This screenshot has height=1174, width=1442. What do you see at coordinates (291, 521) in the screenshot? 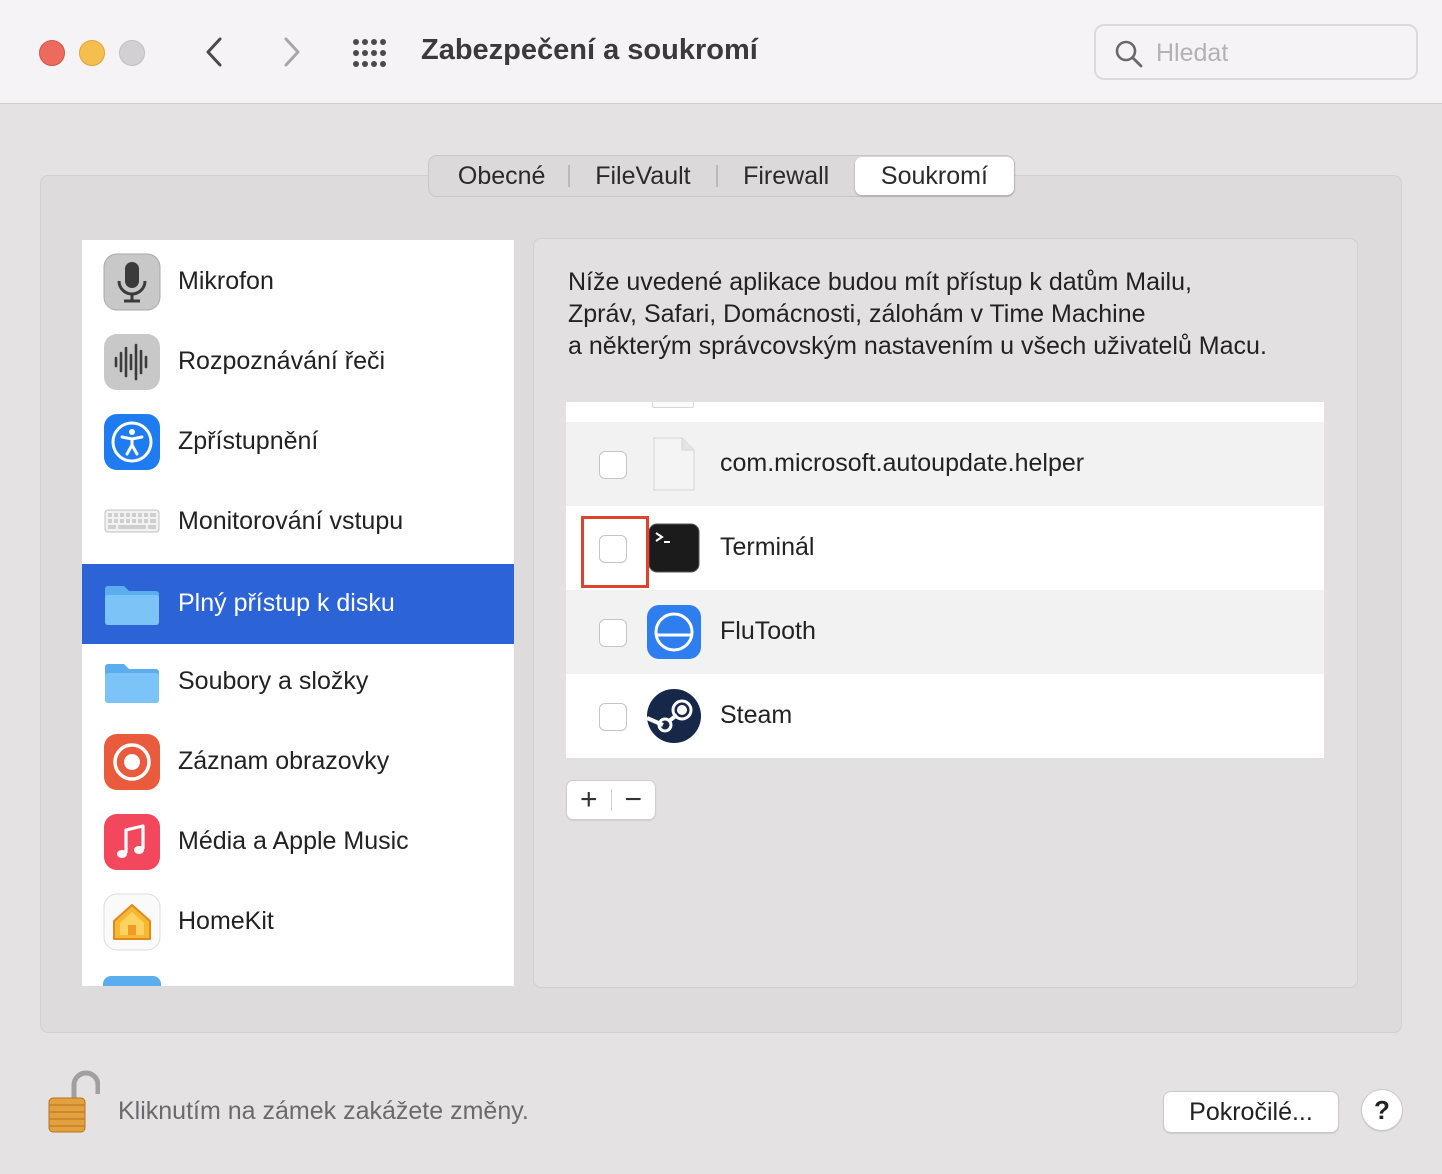
I see `sidebar-item-label: Monitorování vstupu` at bounding box center [291, 521].